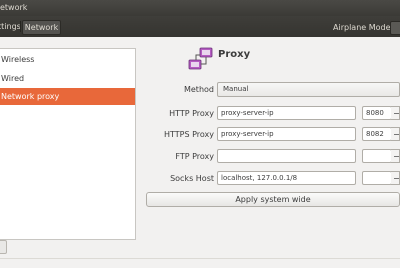 This screenshot has height=268, width=400. What do you see at coordinates (13, 78) in the screenshot?
I see `sidebar-item-label: Wired` at bounding box center [13, 78].